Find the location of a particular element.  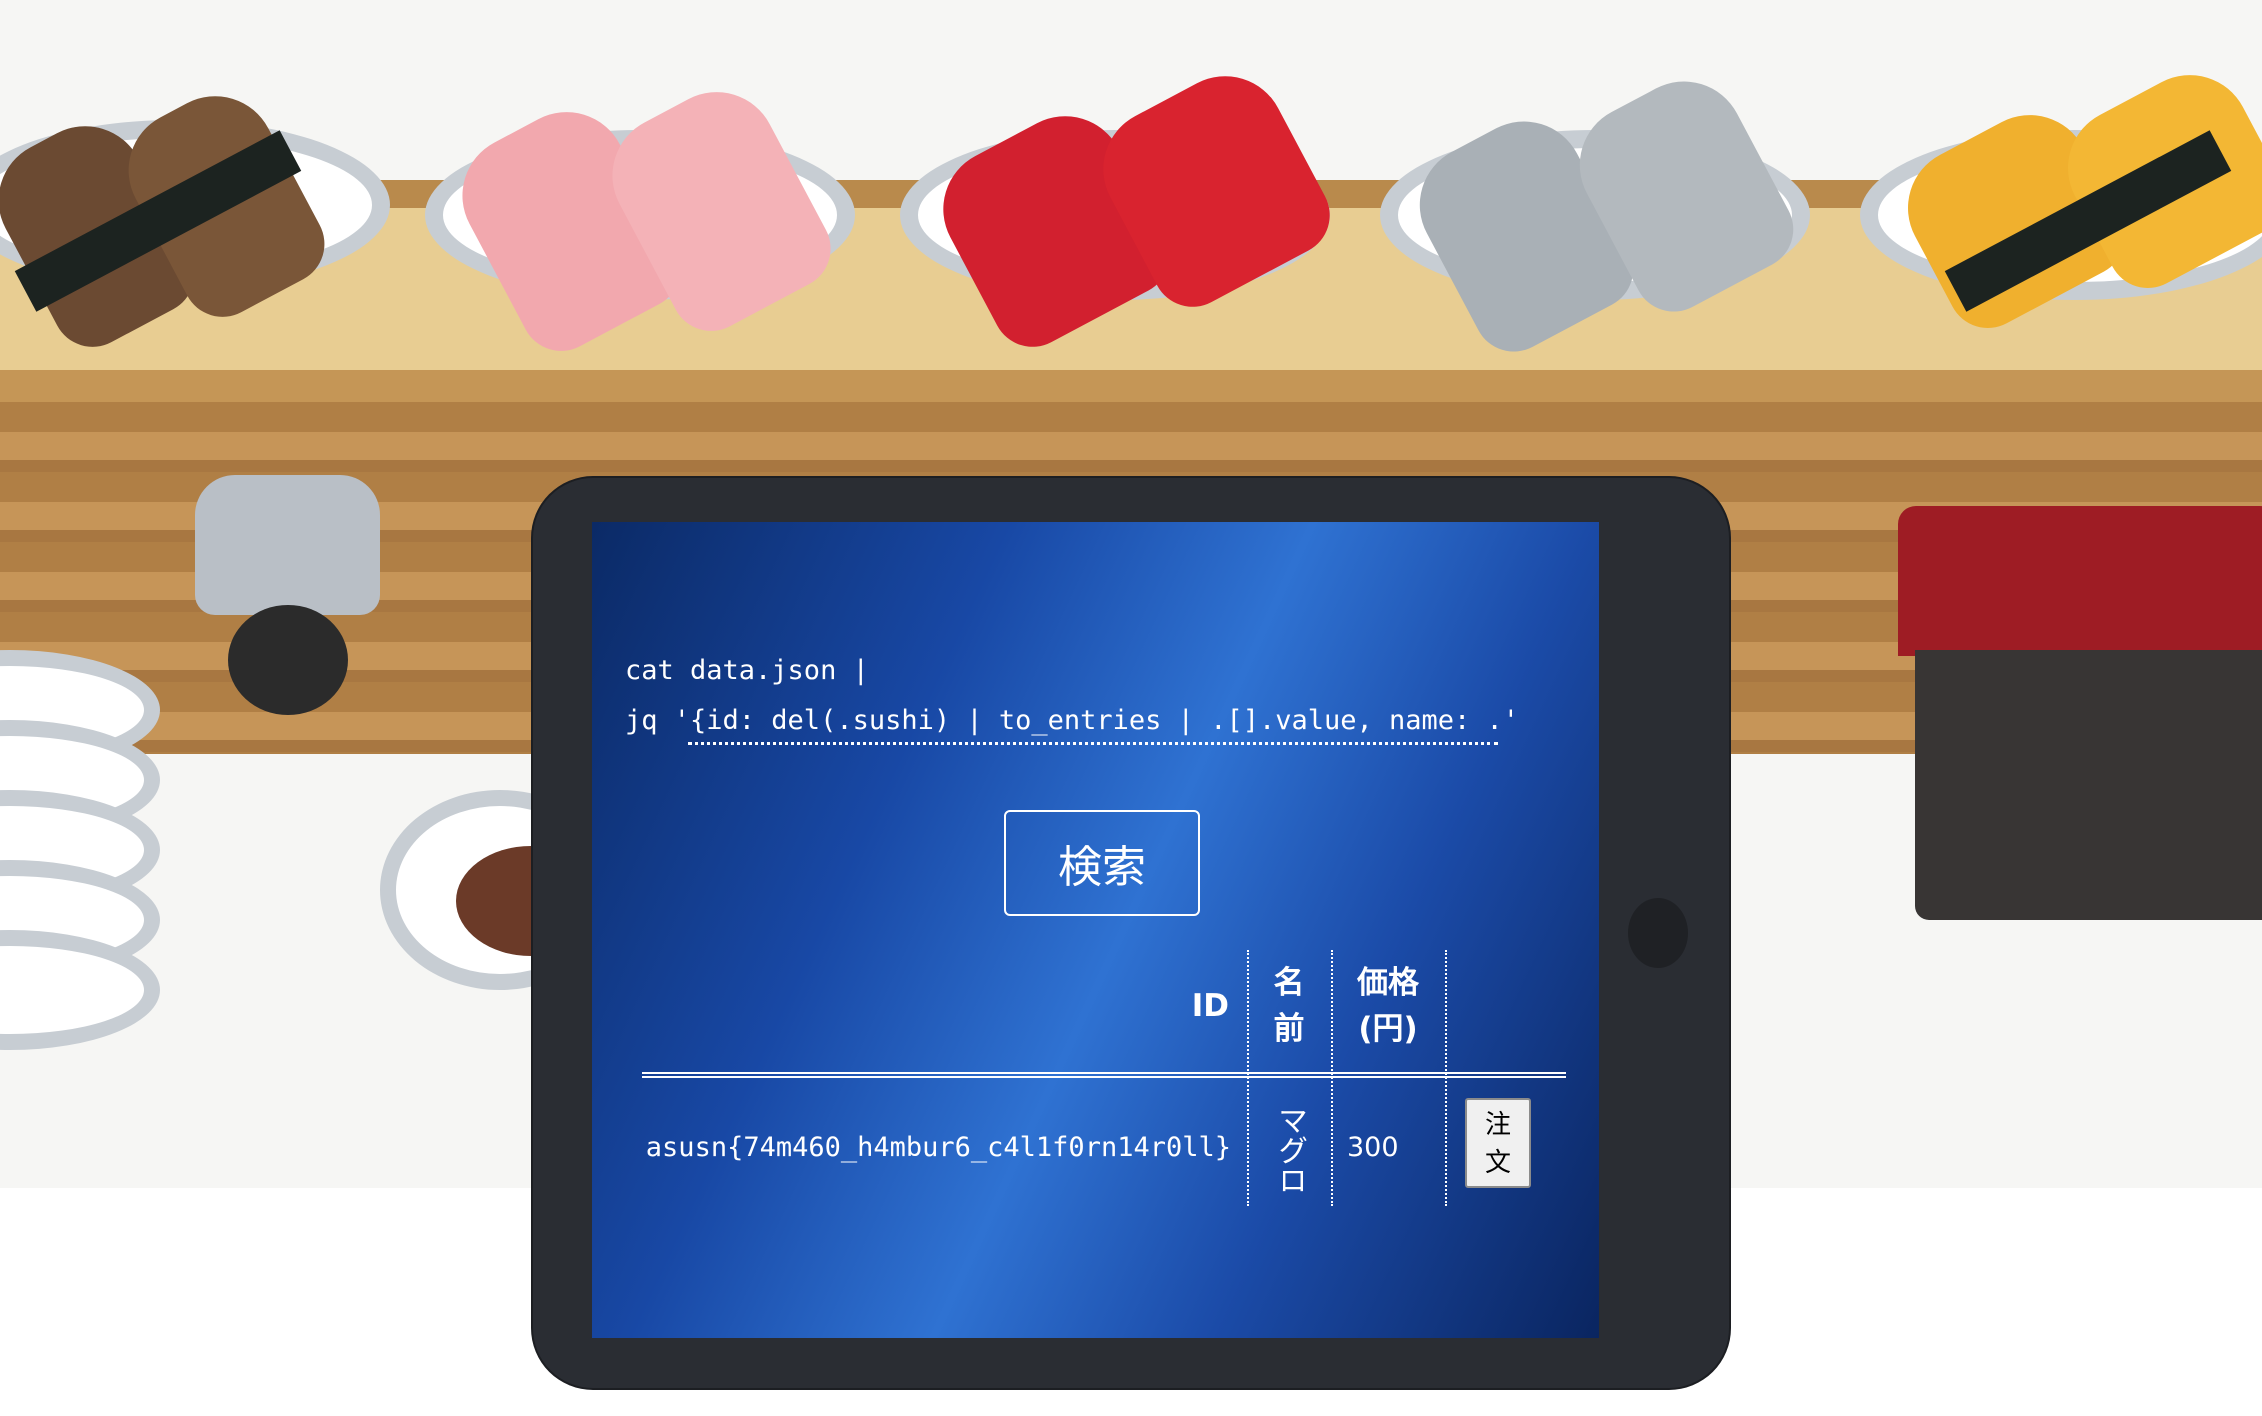

header-separator is located at coordinates (1104, 1075).